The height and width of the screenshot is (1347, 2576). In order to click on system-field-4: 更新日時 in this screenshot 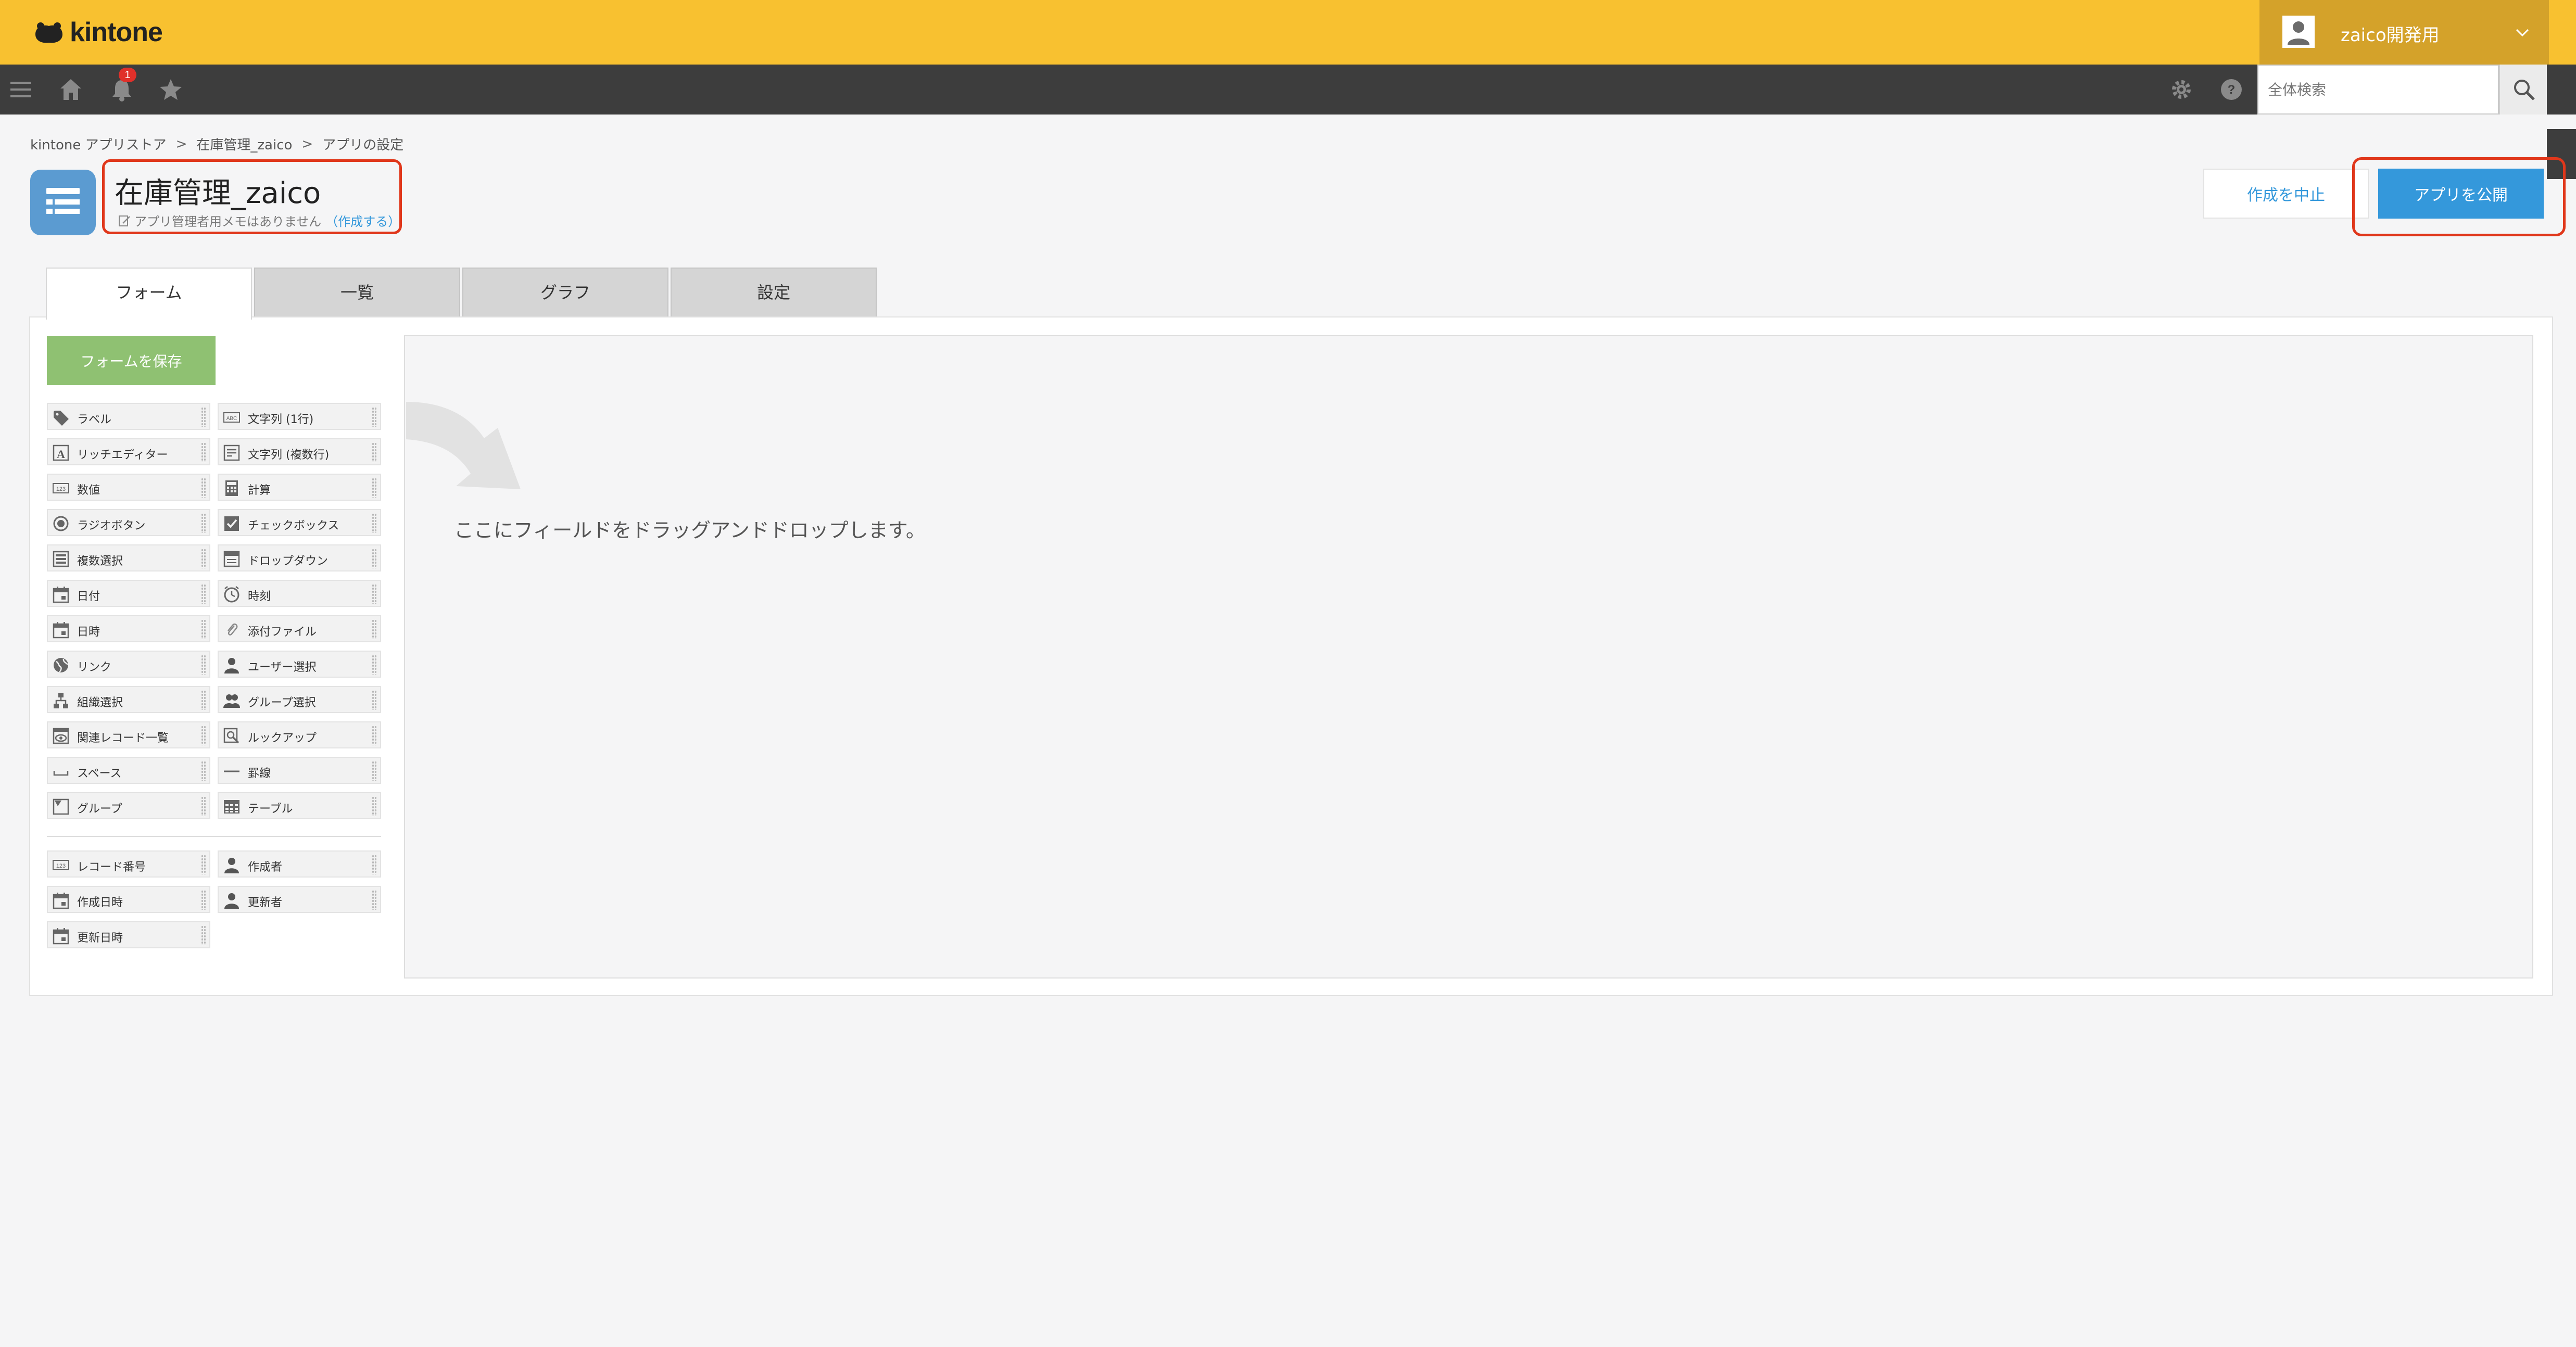, I will do `click(128, 935)`.